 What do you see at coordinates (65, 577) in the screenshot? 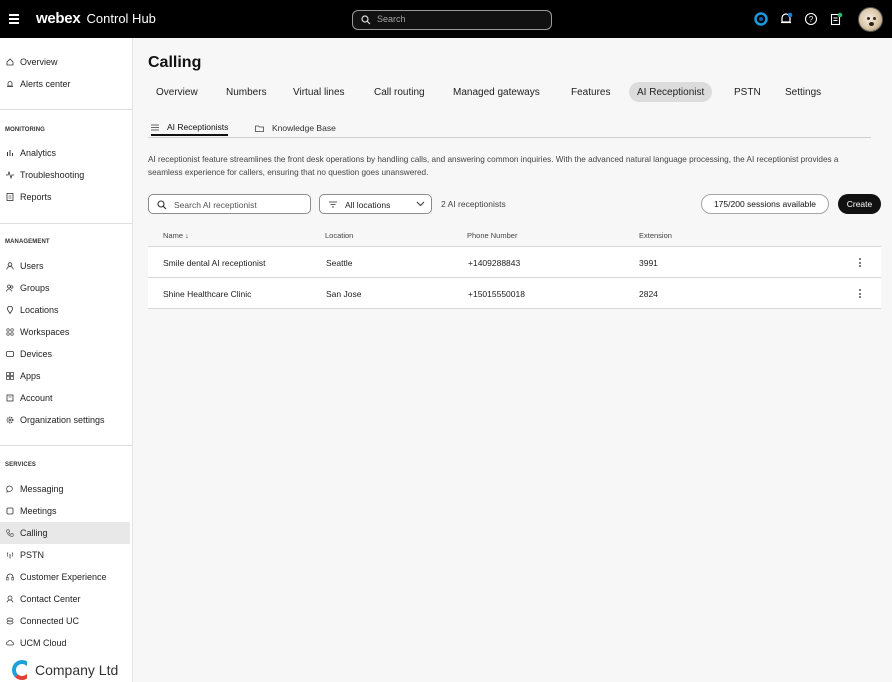
I see `sidebar-item-customer-experience: Customer Experience` at bounding box center [65, 577].